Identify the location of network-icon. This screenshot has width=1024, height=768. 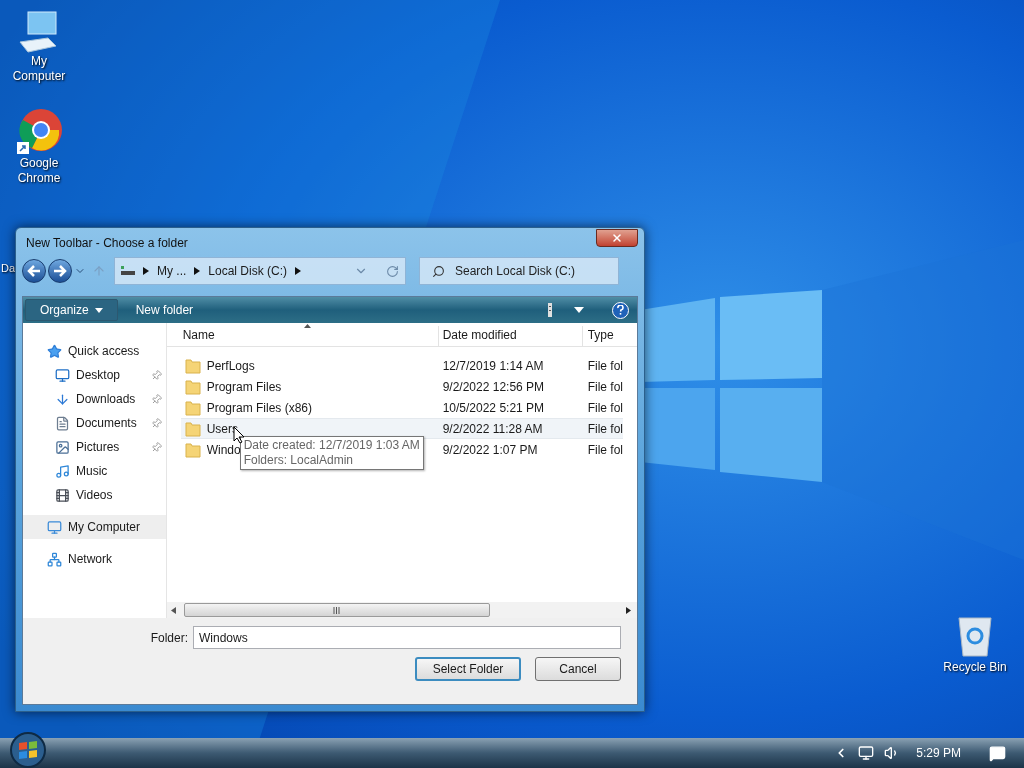
(54, 559).